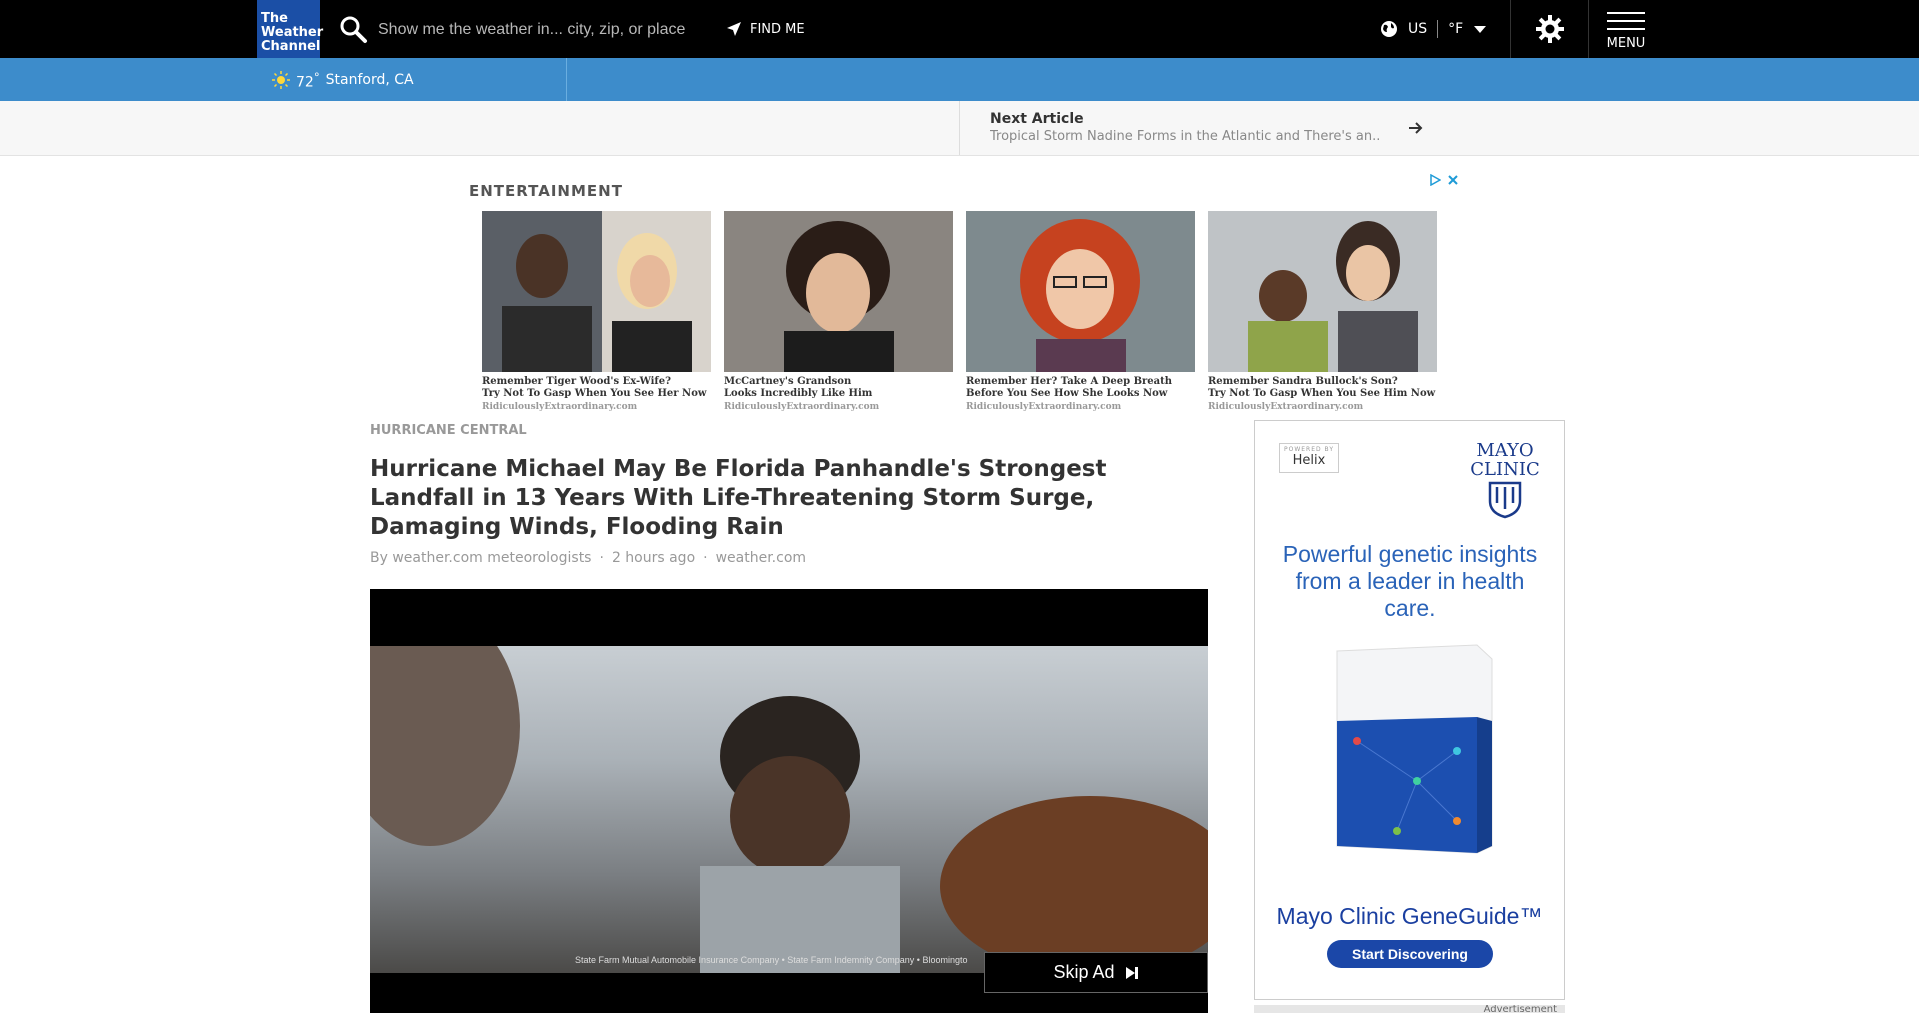 This screenshot has height=1013, width=1919. What do you see at coordinates (1084, 972) in the screenshot?
I see `skip-ad-label: Skip Ad` at bounding box center [1084, 972].